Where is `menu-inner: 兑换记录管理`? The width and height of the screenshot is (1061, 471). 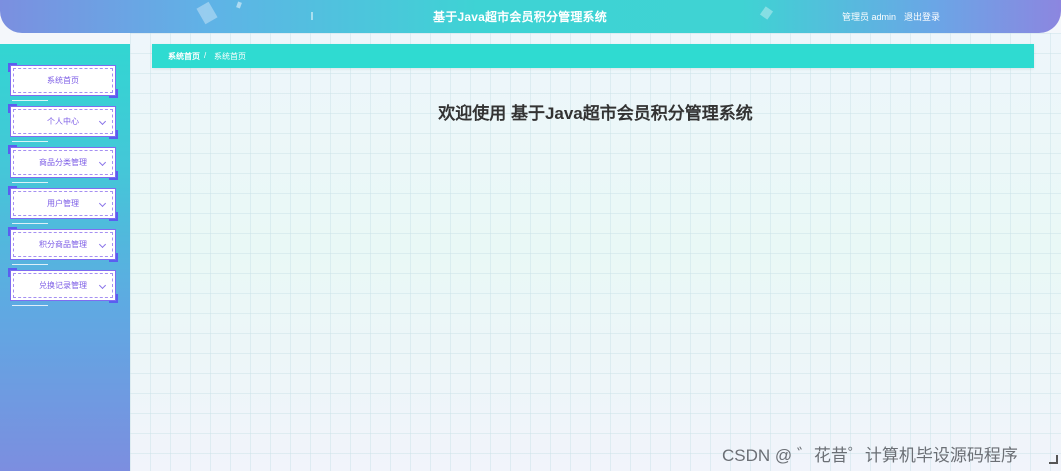 menu-inner: 兑换记录管理 is located at coordinates (63, 285).